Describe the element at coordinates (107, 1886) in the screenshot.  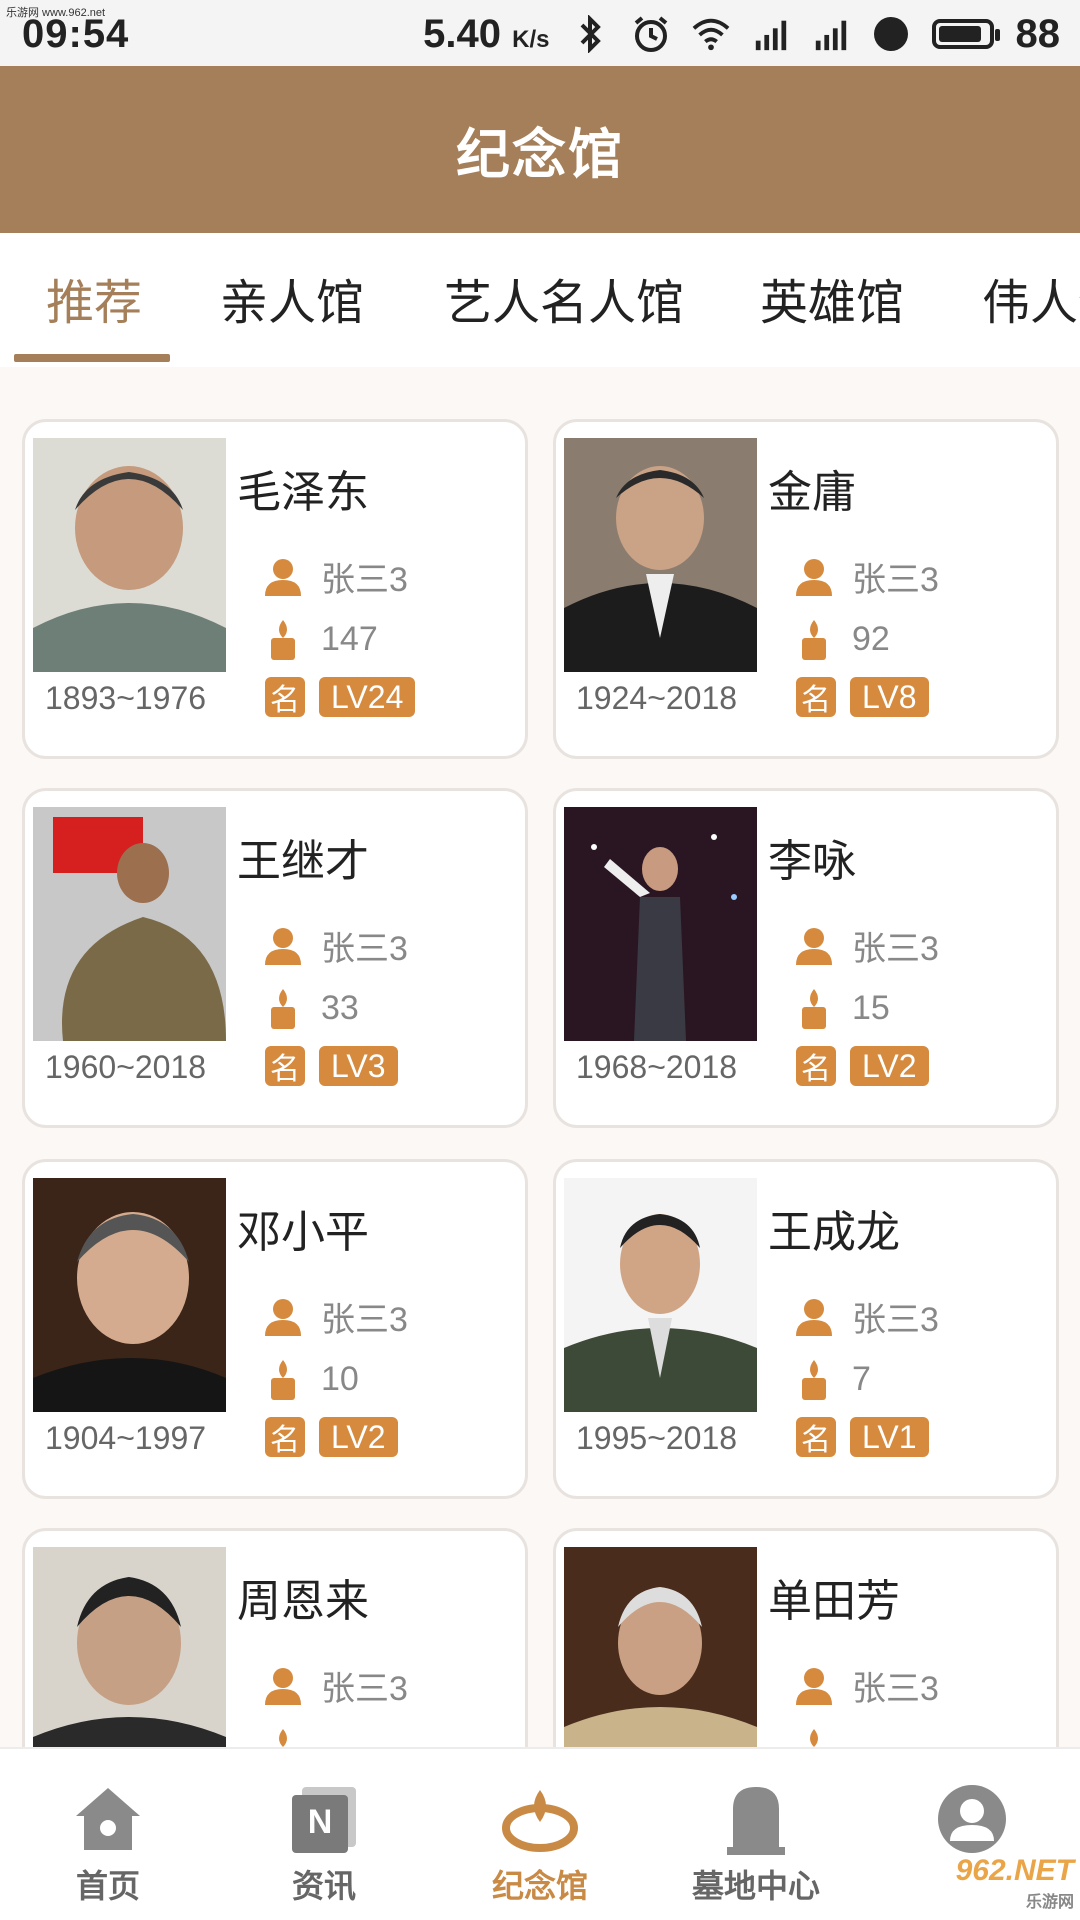
I see `nav-home-label: 首页` at that location.